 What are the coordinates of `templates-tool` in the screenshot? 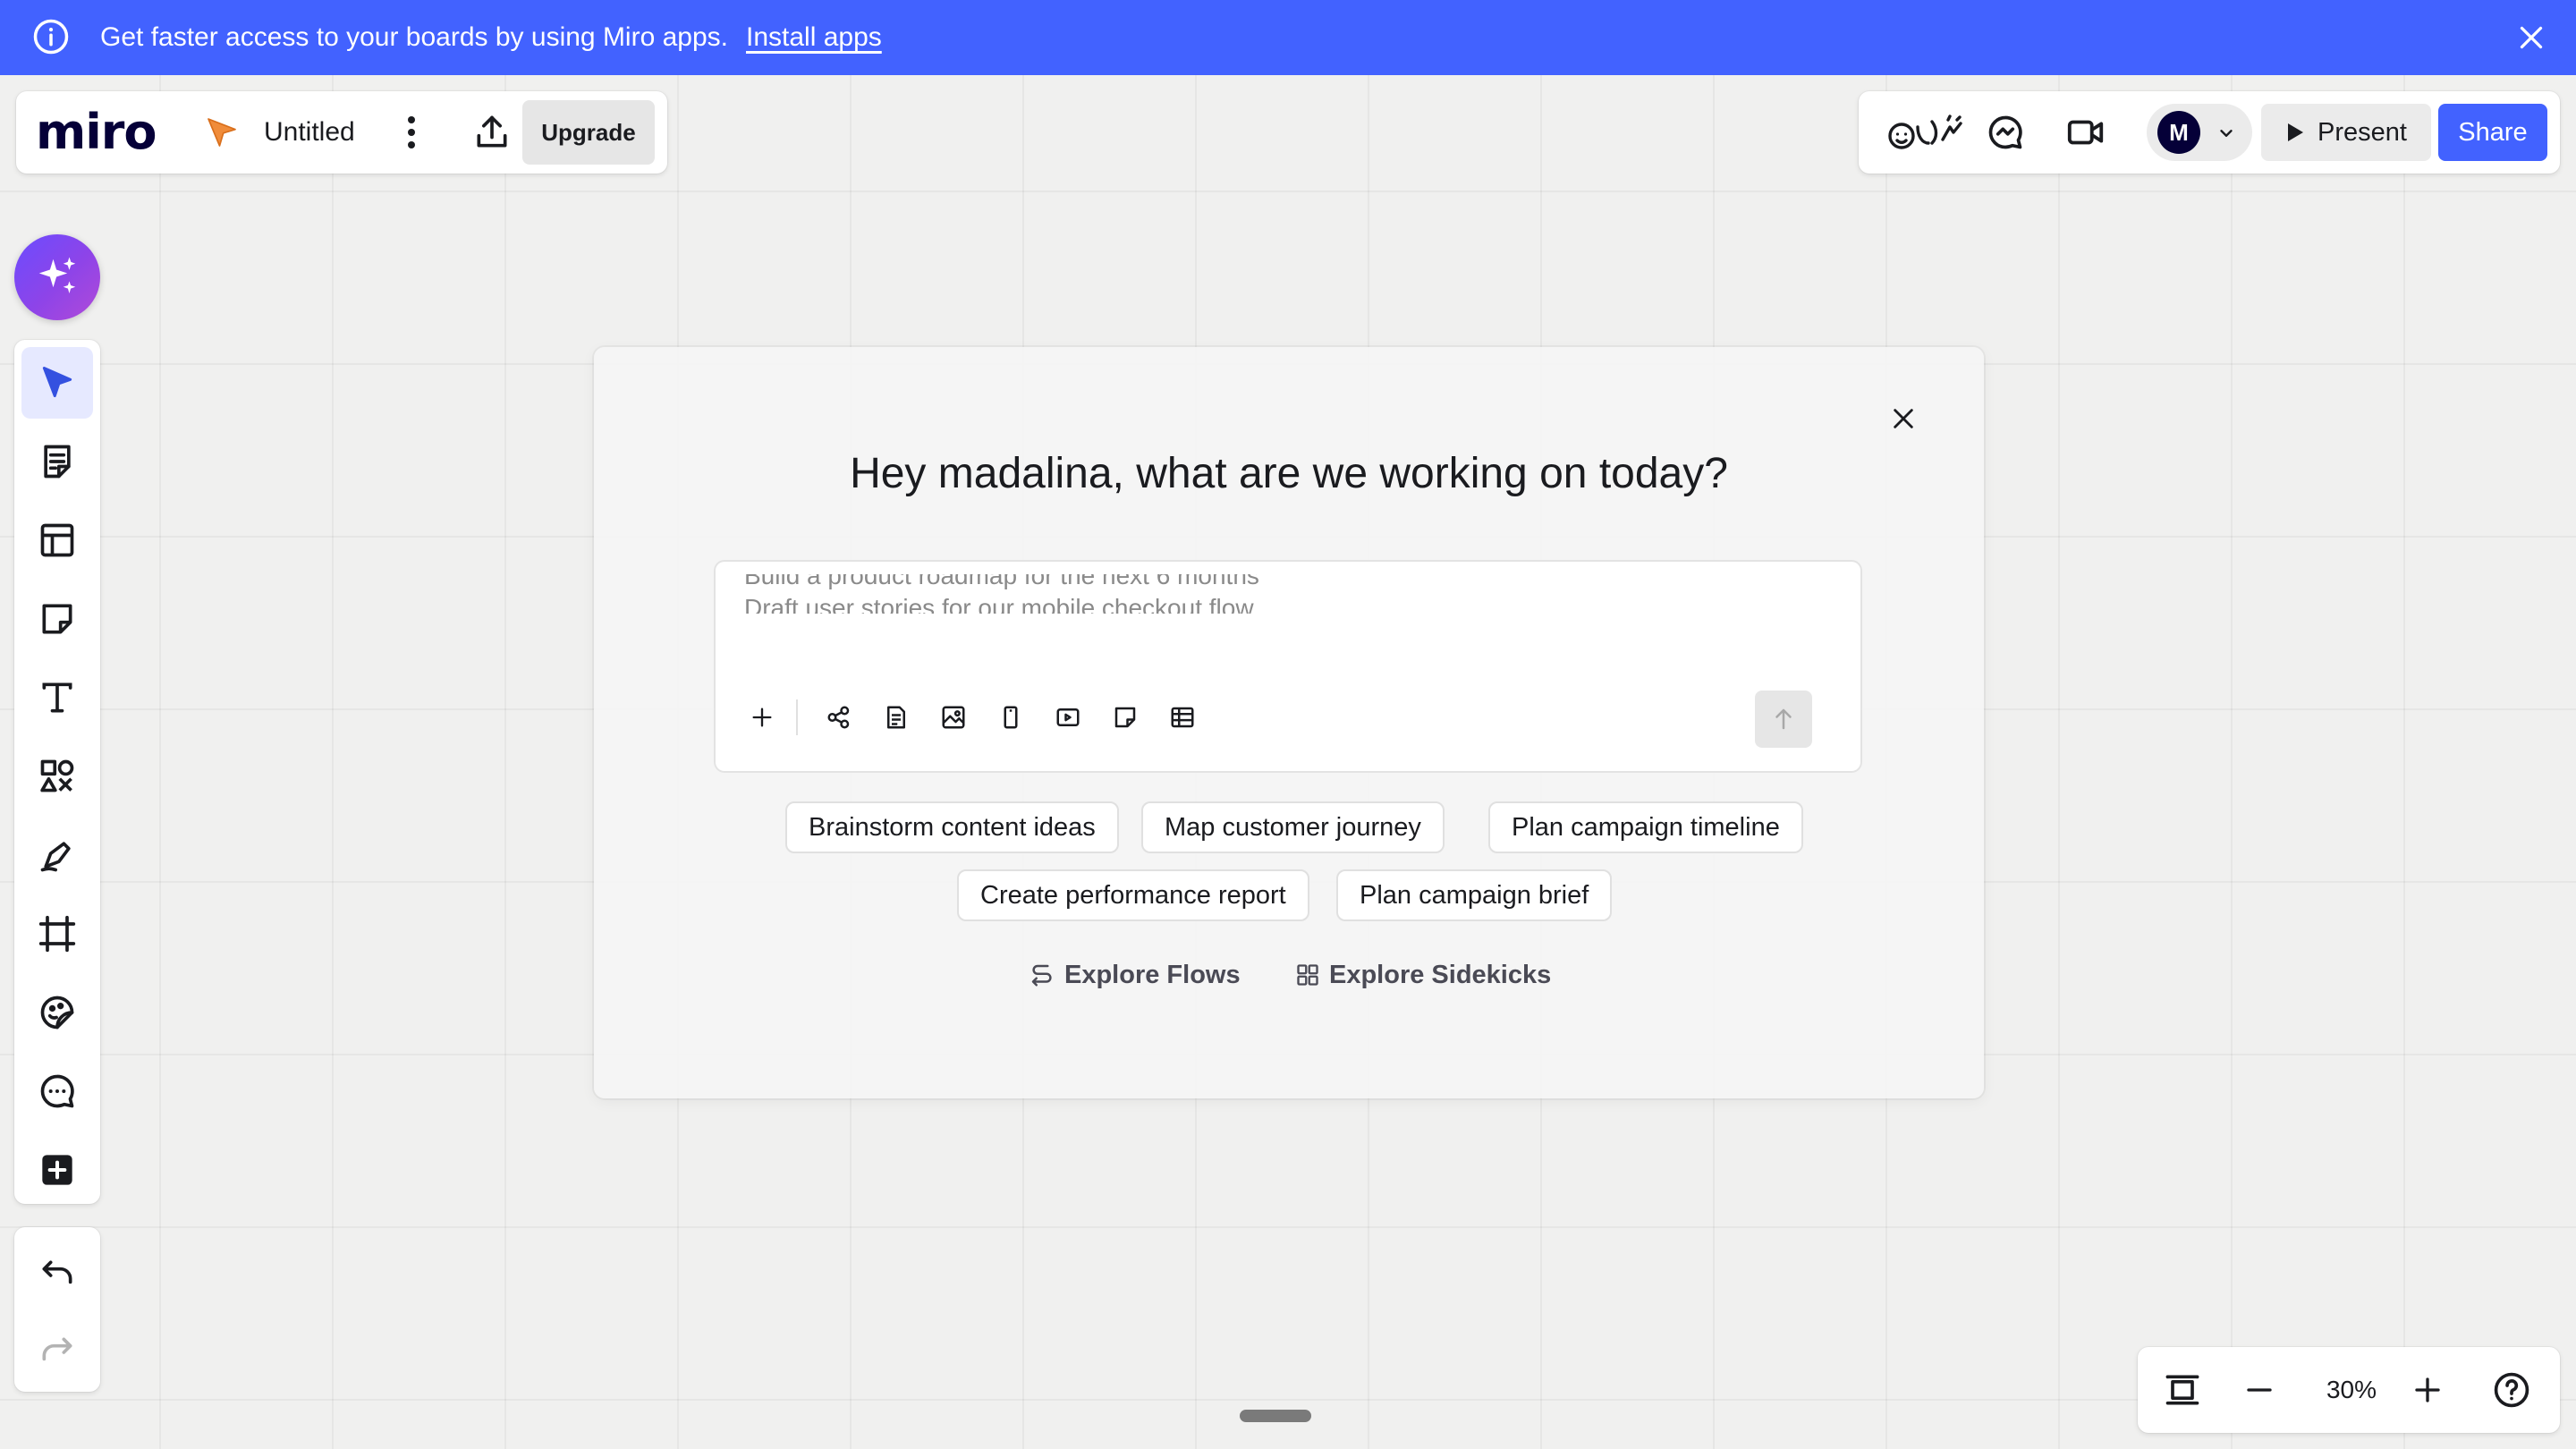 It's located at (57, 461).